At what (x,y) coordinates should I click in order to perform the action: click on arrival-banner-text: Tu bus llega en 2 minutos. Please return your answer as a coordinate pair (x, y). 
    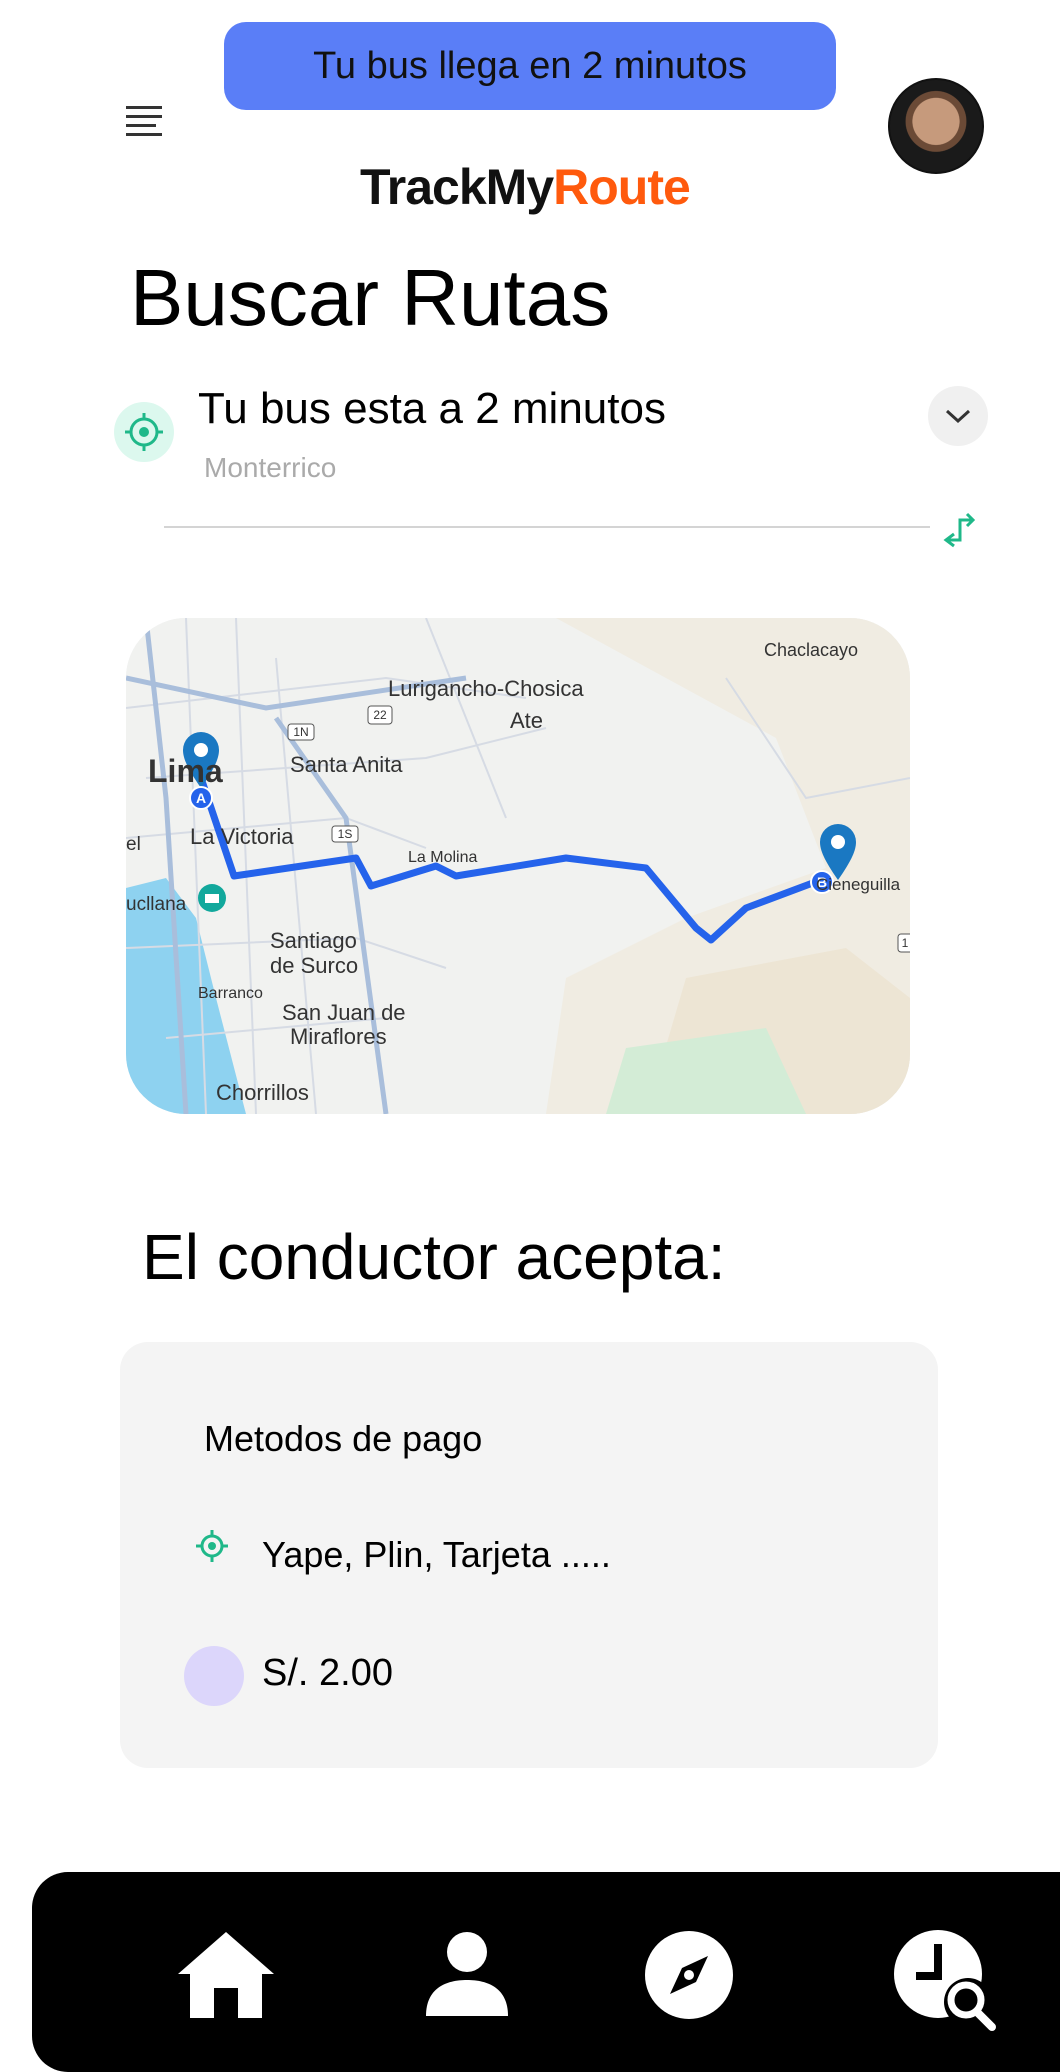
    Looking at the image, I should click on (530, 65).